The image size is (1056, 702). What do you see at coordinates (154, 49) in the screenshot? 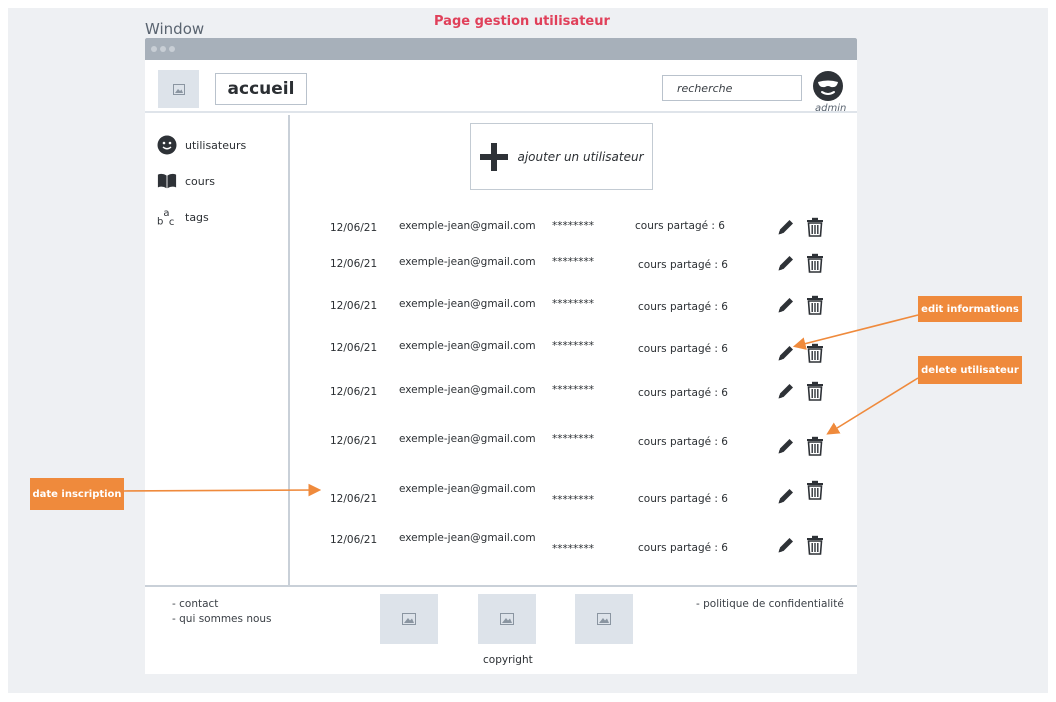
I see `window-close-dot` at bounding box center [154, 49].